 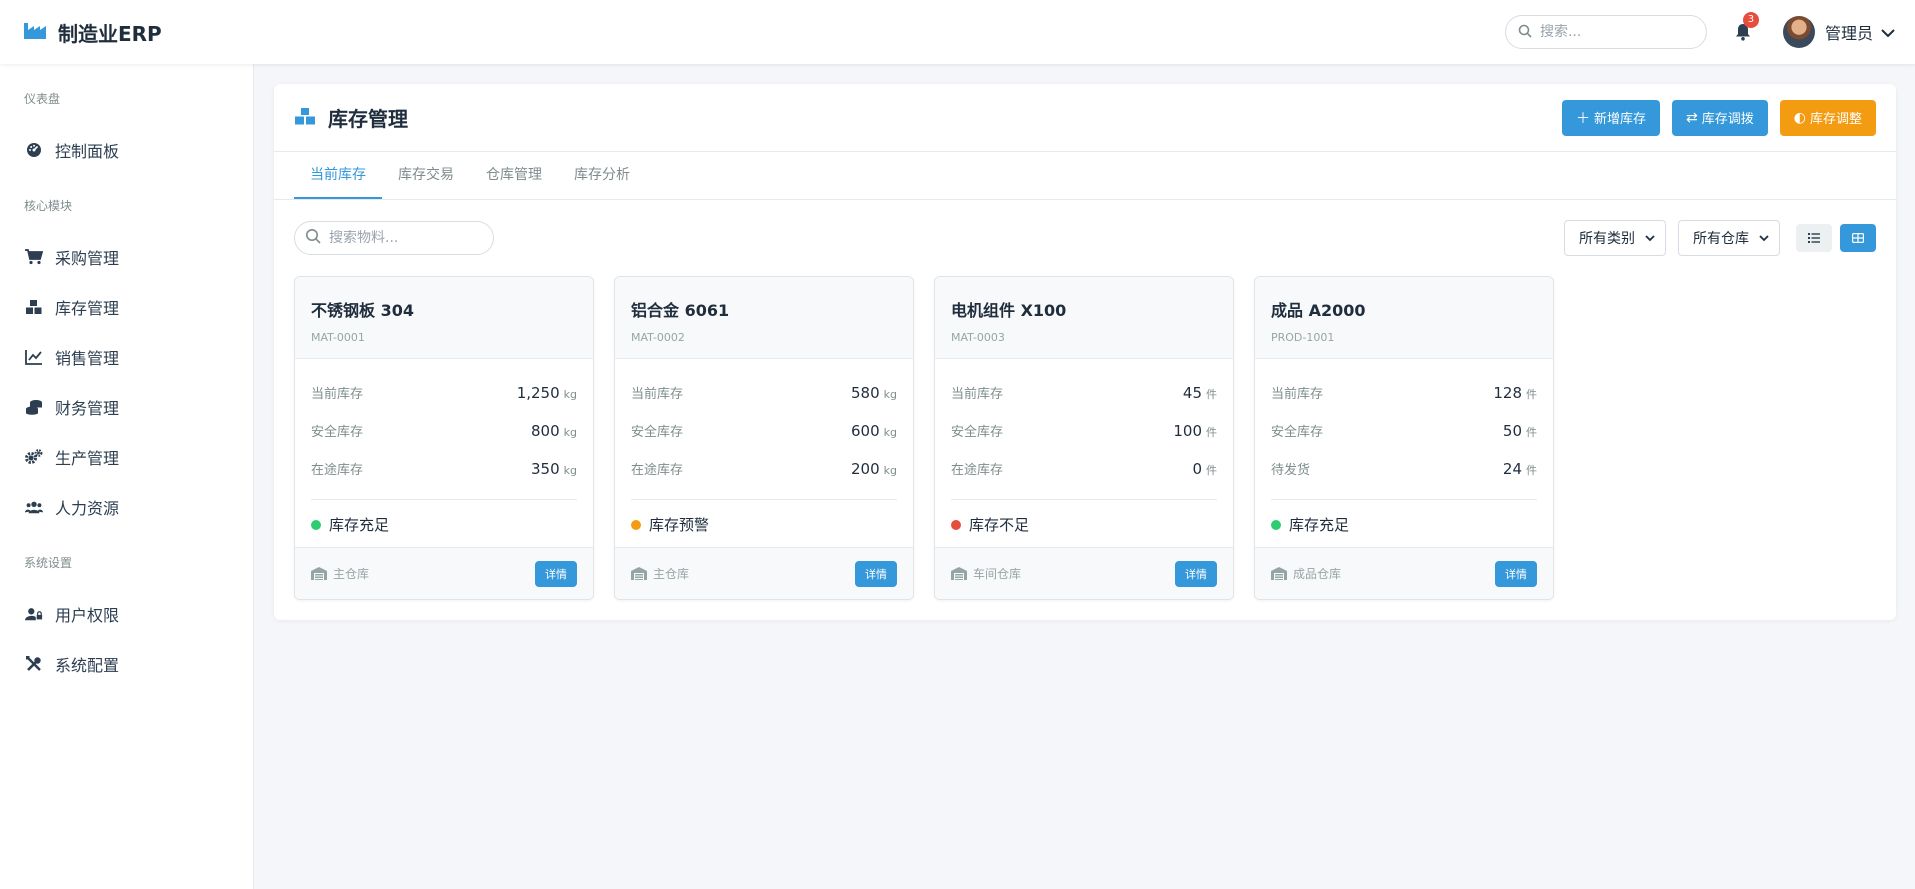 I want to click on sidebar-item-hr: 人力资源, so click(x=126, y=507).